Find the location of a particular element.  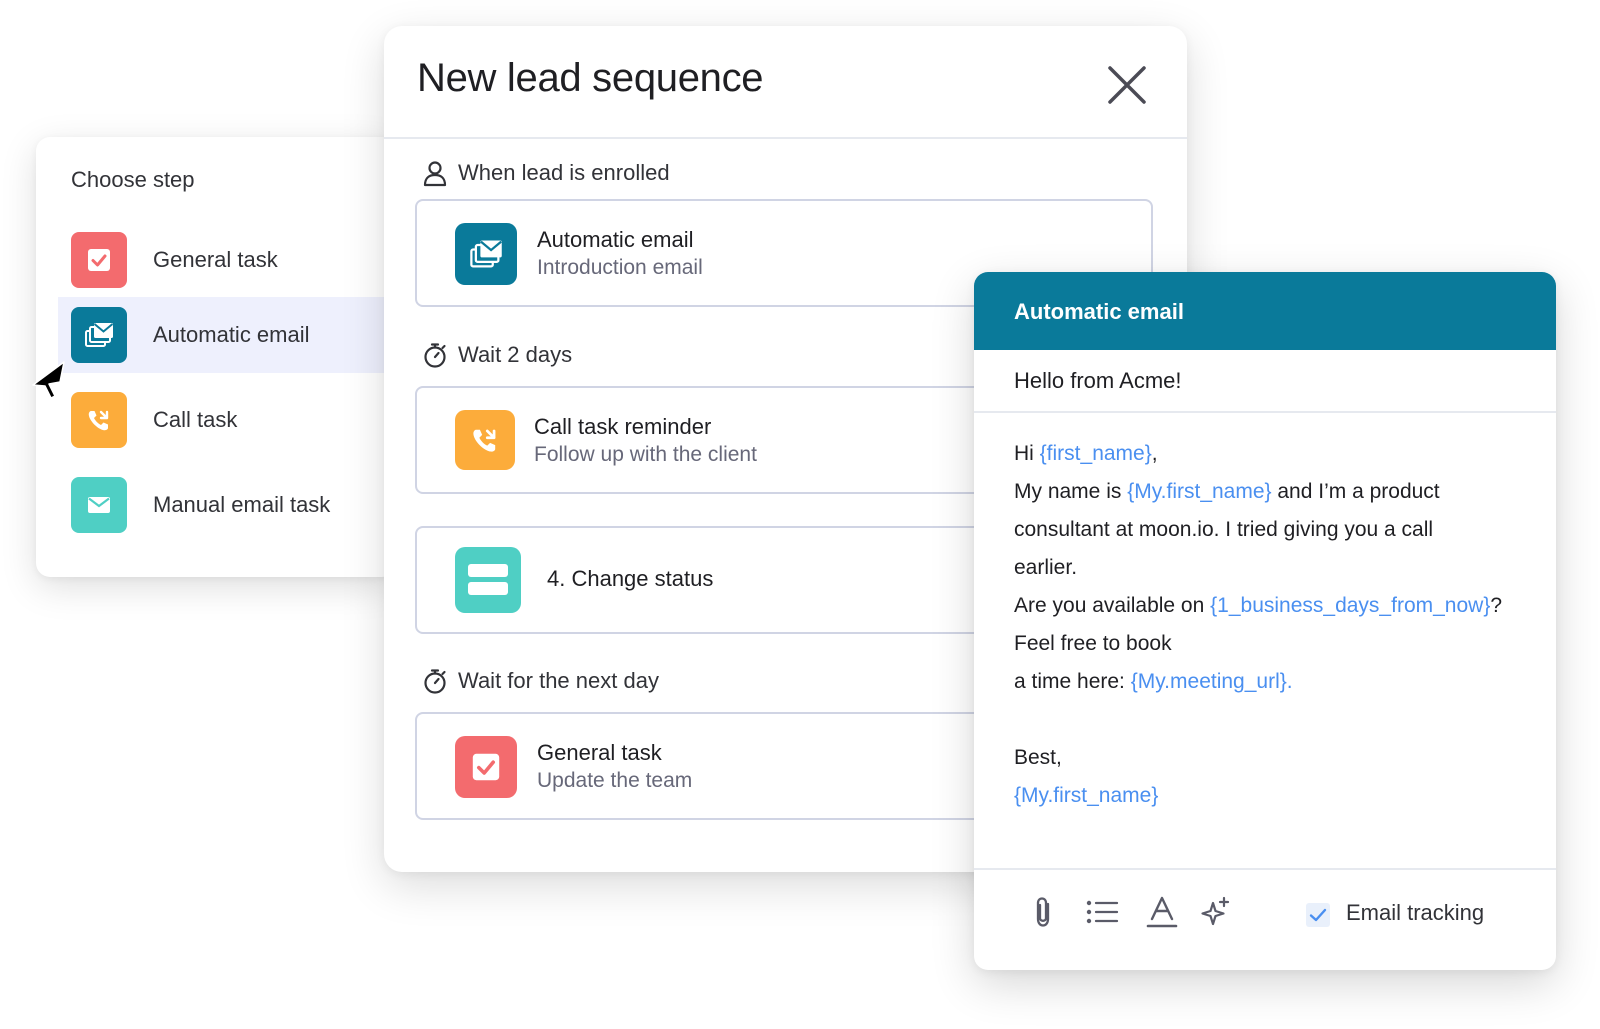

trigger-label: Wait 2 days is located at coordinates (515, 354).